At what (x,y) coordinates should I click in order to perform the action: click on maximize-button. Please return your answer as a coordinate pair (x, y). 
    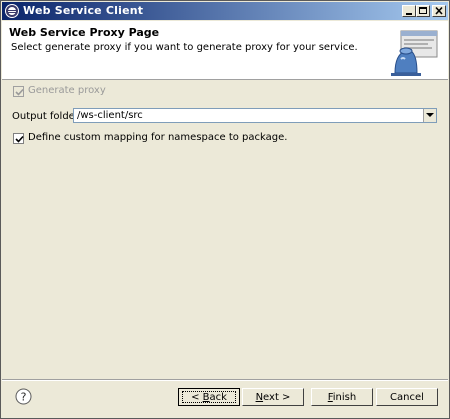
    Looking at the image, I should click on (423, 11).